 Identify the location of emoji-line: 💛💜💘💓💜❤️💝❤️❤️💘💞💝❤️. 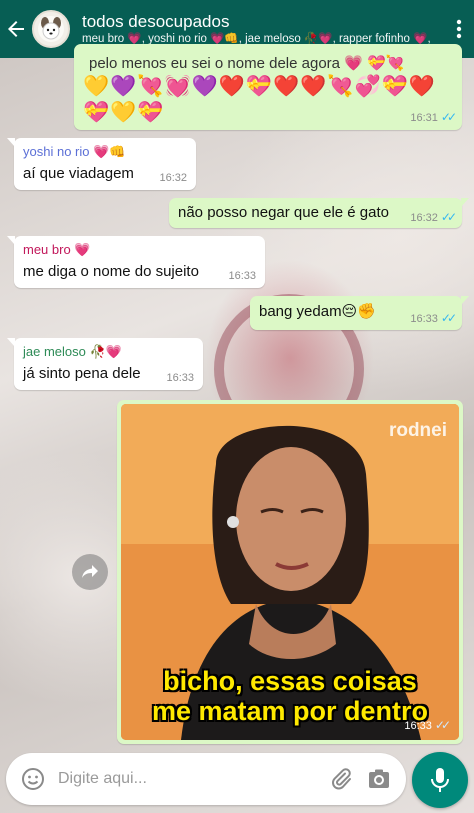
(259, 86).